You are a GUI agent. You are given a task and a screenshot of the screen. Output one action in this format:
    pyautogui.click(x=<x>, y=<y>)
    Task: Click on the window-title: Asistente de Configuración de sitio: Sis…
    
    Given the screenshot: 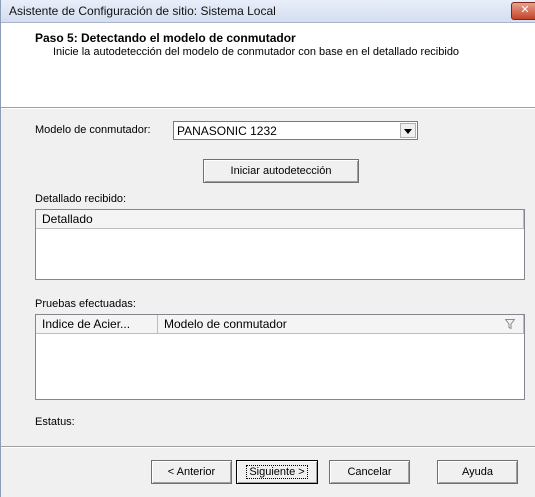 What is the action you would take?
    pyautogui.click(x=142, y=11)
    